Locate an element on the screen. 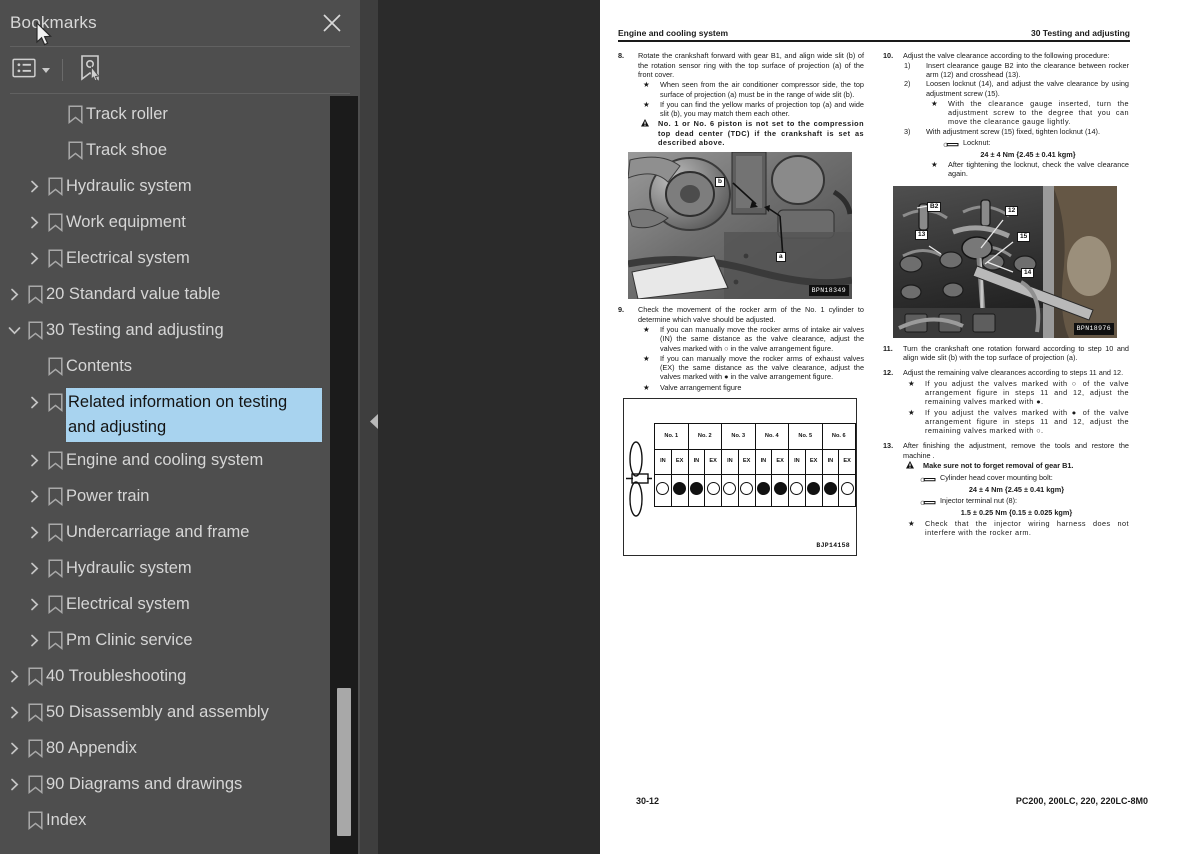 This screenshot has width=1200, height=854. step-13-number: 13. is located at coordinates (888, 446).